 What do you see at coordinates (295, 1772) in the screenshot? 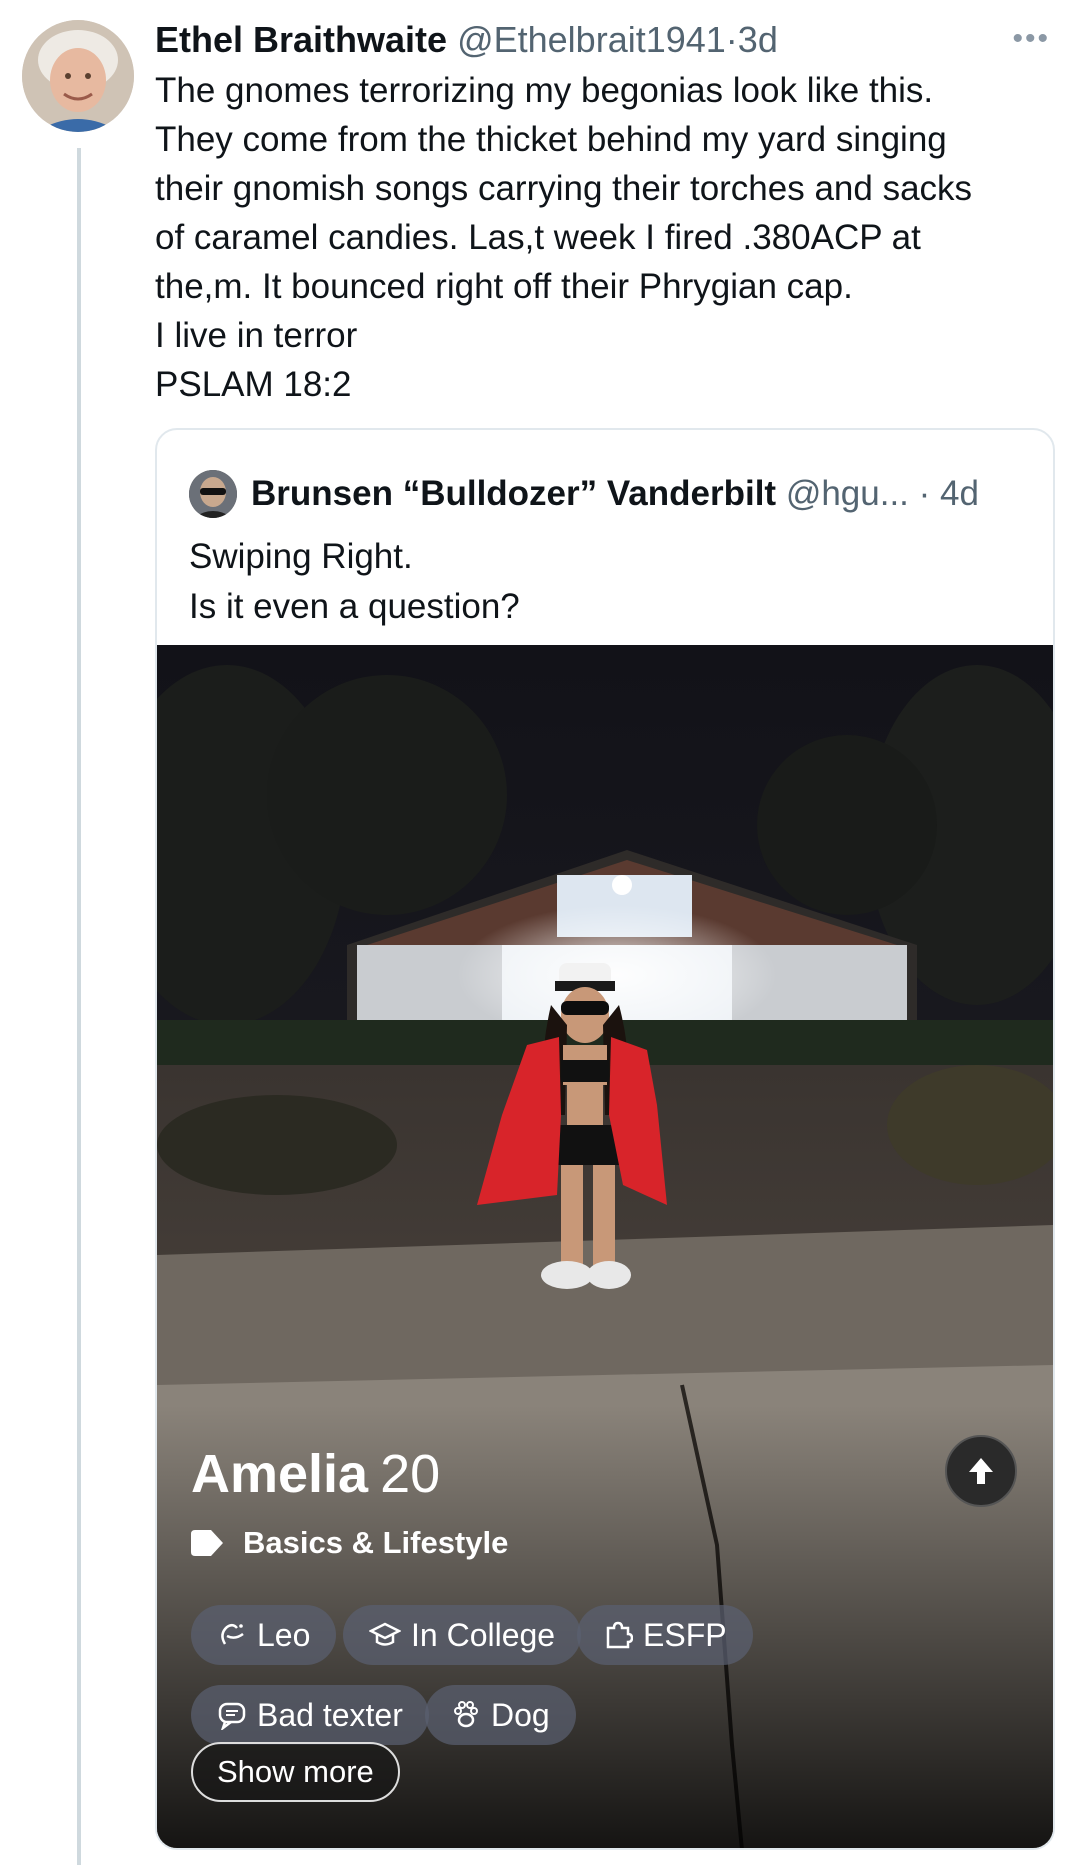
I see `show-more-button: Show more` at bounding box center [295, 1772].